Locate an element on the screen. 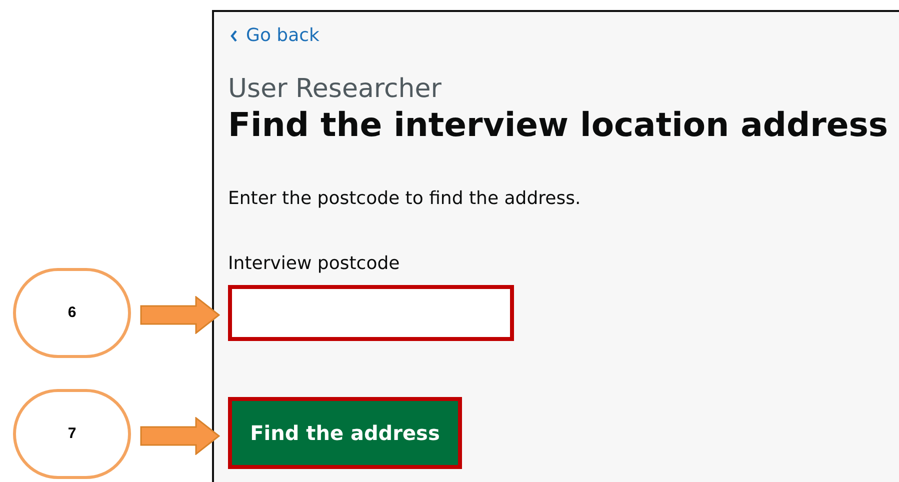  chevron-left-icon is located at coordinates (234, 36).